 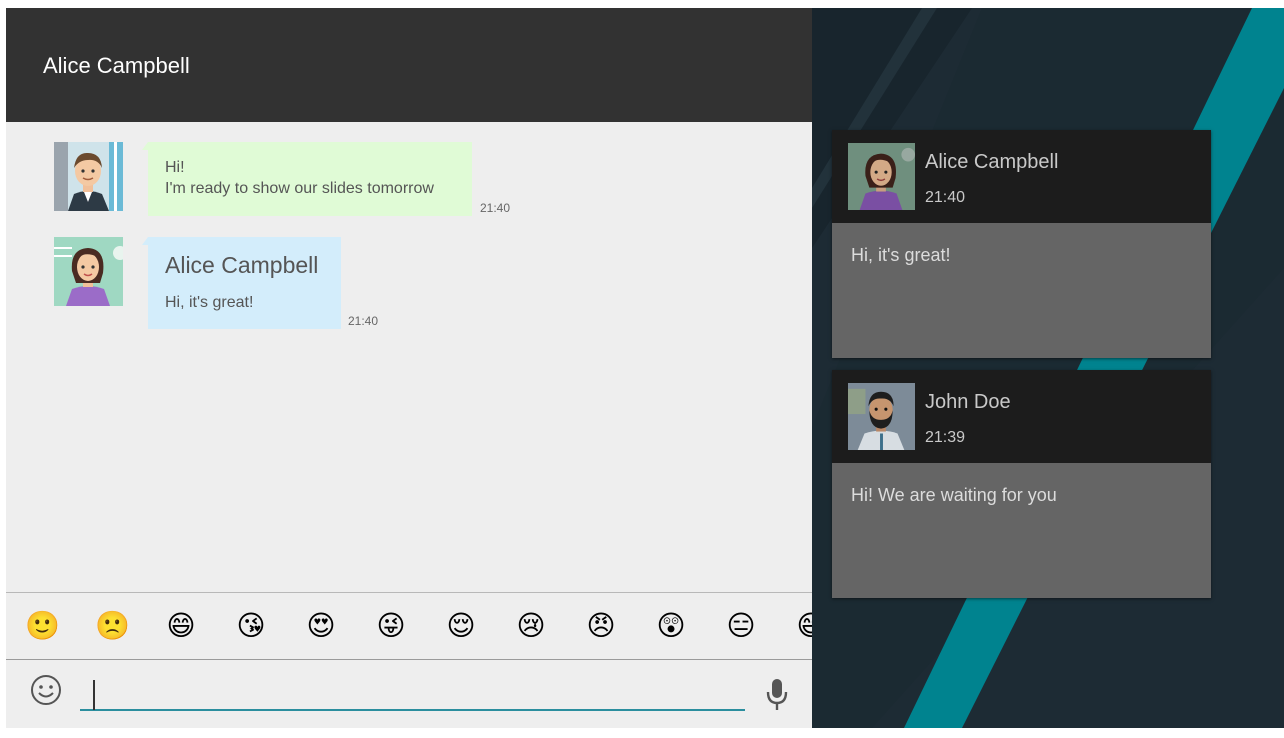 I want to click on emoji-sad-icon: 🙁, so click(x=112, y=626).